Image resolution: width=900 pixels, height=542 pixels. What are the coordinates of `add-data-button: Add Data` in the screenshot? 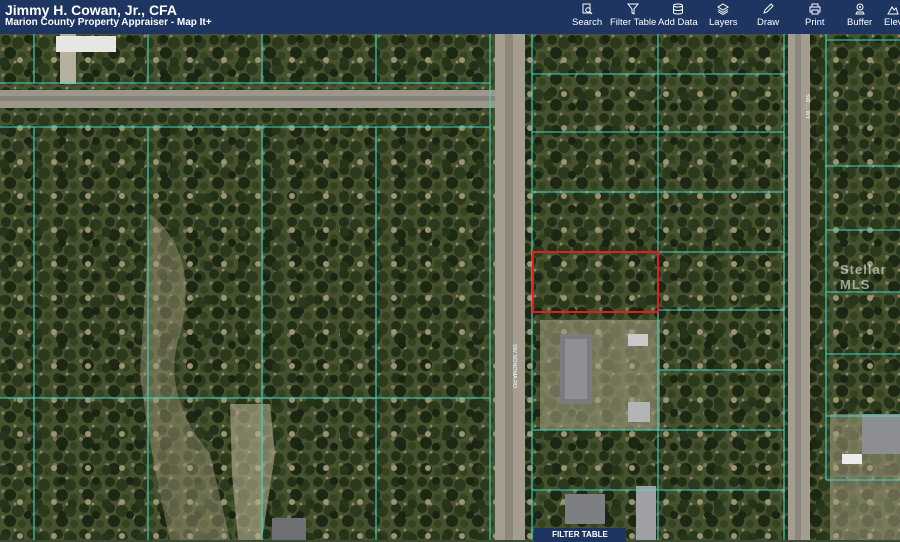 It's located at (678, 17).